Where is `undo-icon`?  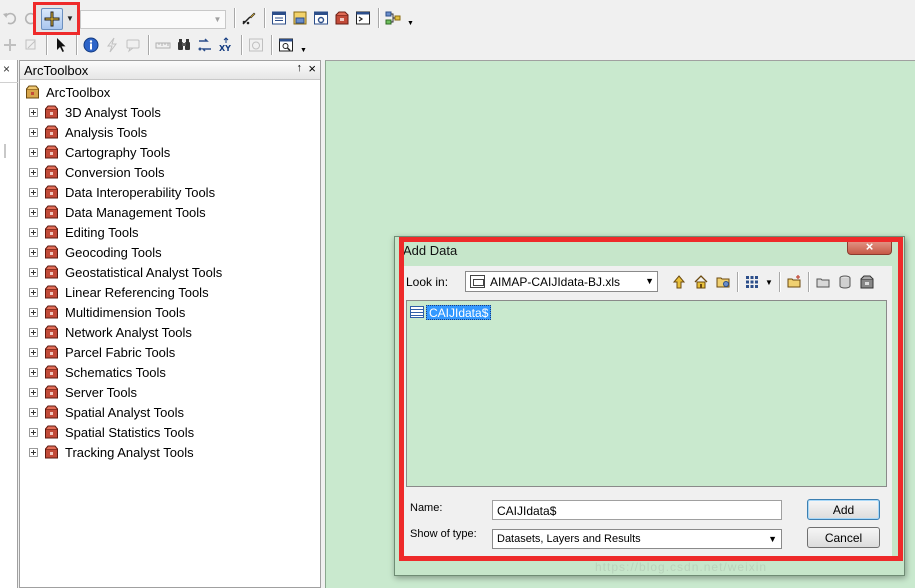
undo-icon is located at coordinates (10, 18).